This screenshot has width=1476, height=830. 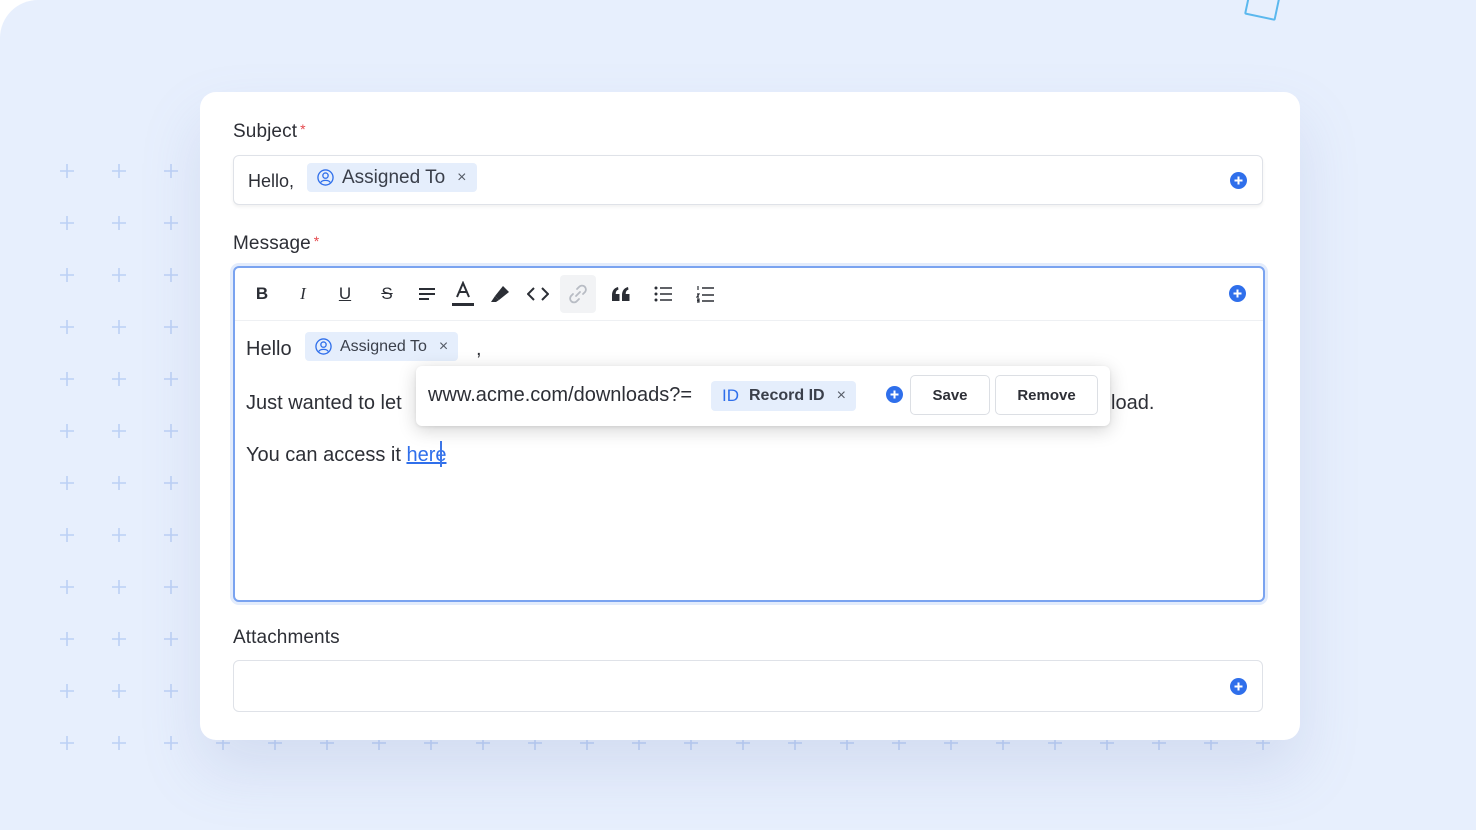 I want to click on quote-button, so click(x=621, y=294).